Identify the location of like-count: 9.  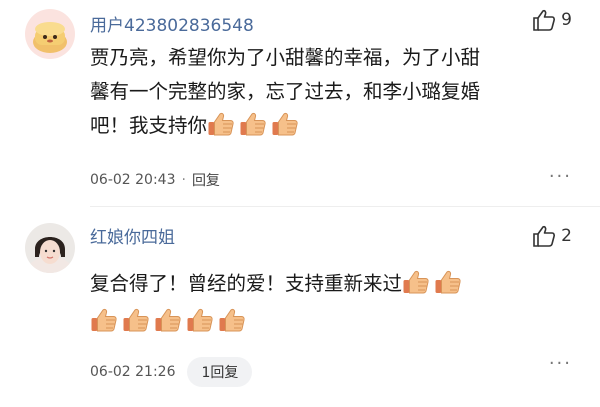
(566, 20).